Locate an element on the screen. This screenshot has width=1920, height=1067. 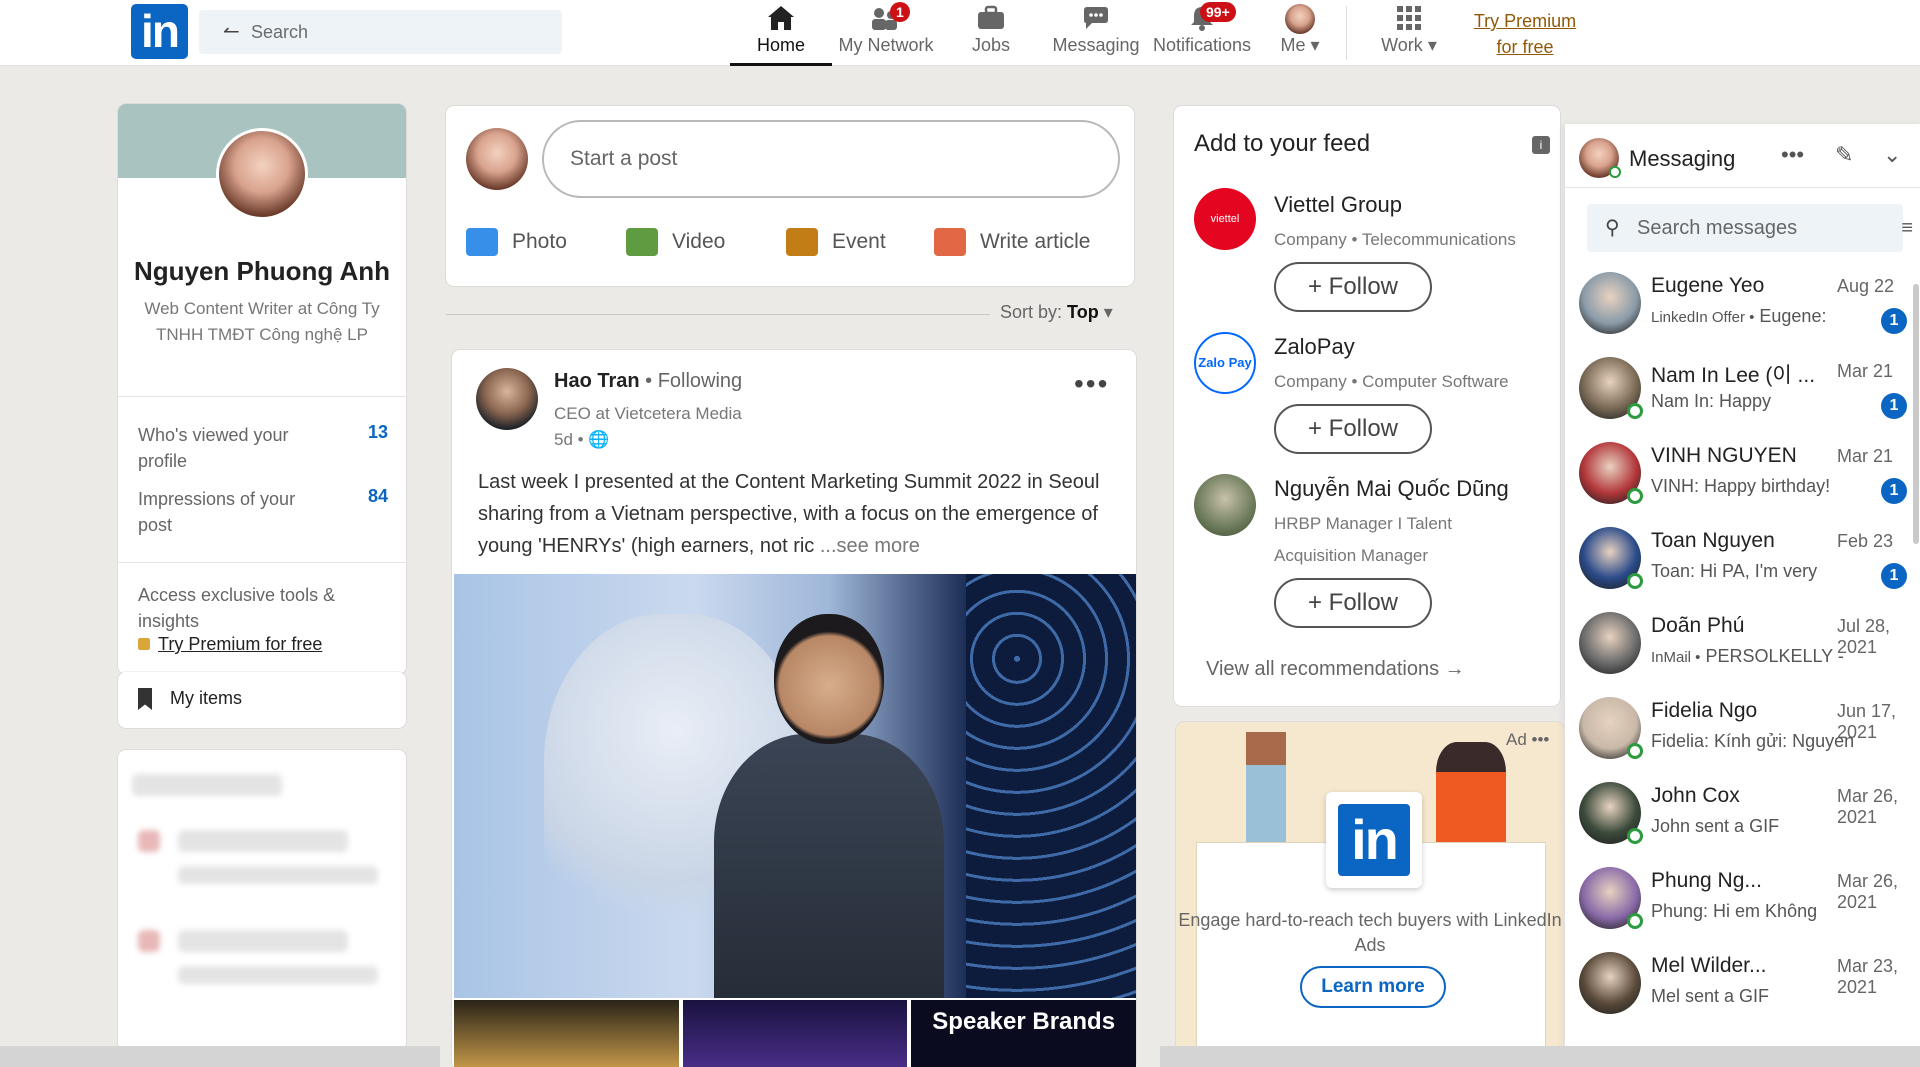
nav-work: Work ▾ is located at coordinates (1409, 33).